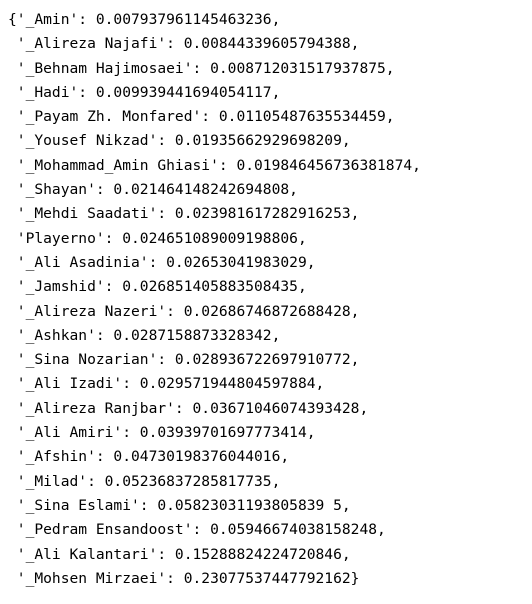 This screenshot has height=604, width=532. I want to click on output-line: '_Alireza Najafi': 0.00844339605794388,, so click(184, 44).